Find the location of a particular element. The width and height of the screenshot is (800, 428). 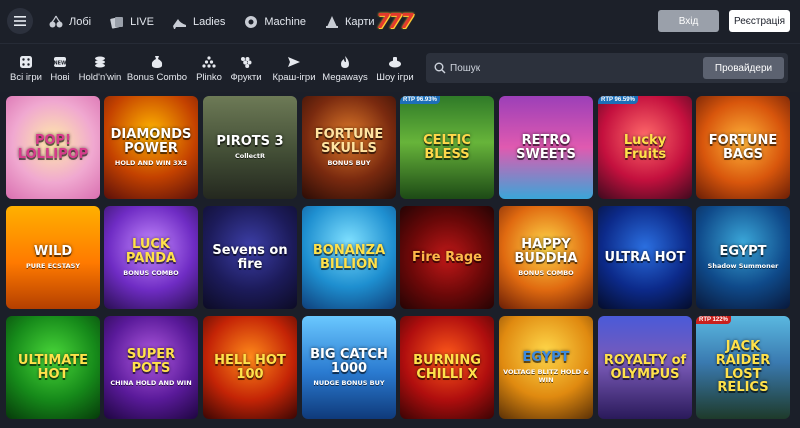

game-title: JACK RAIDER LOST RELICS is located at coordinates (743, 367).